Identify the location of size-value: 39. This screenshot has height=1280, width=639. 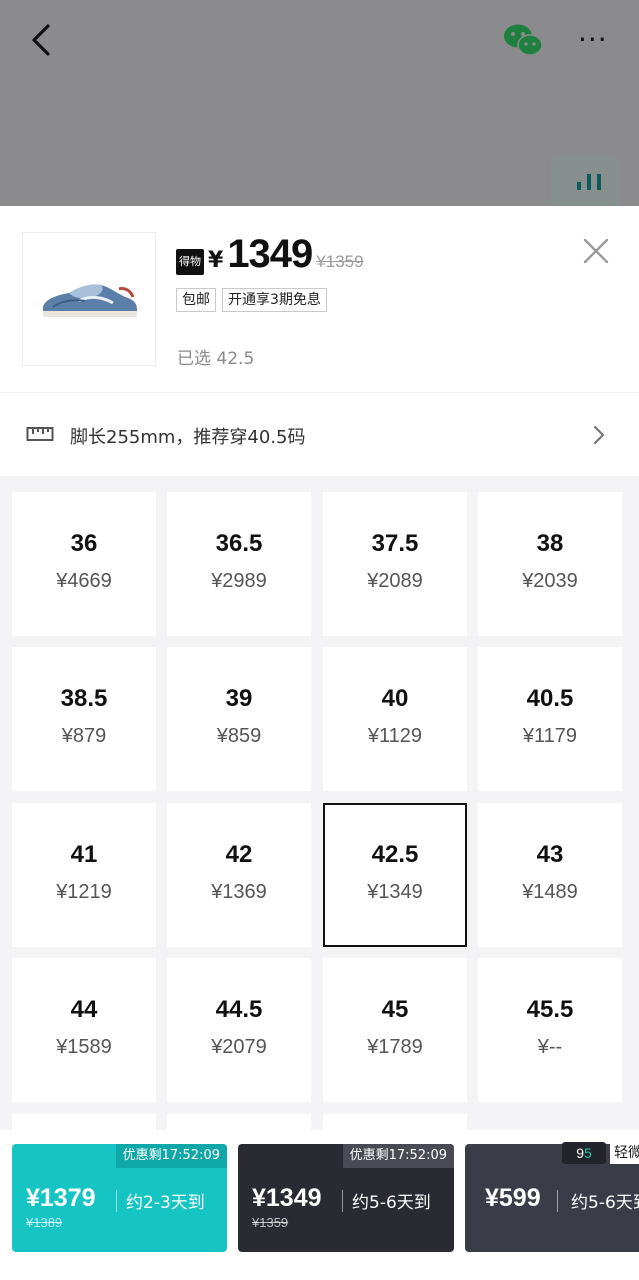
(239, 698).